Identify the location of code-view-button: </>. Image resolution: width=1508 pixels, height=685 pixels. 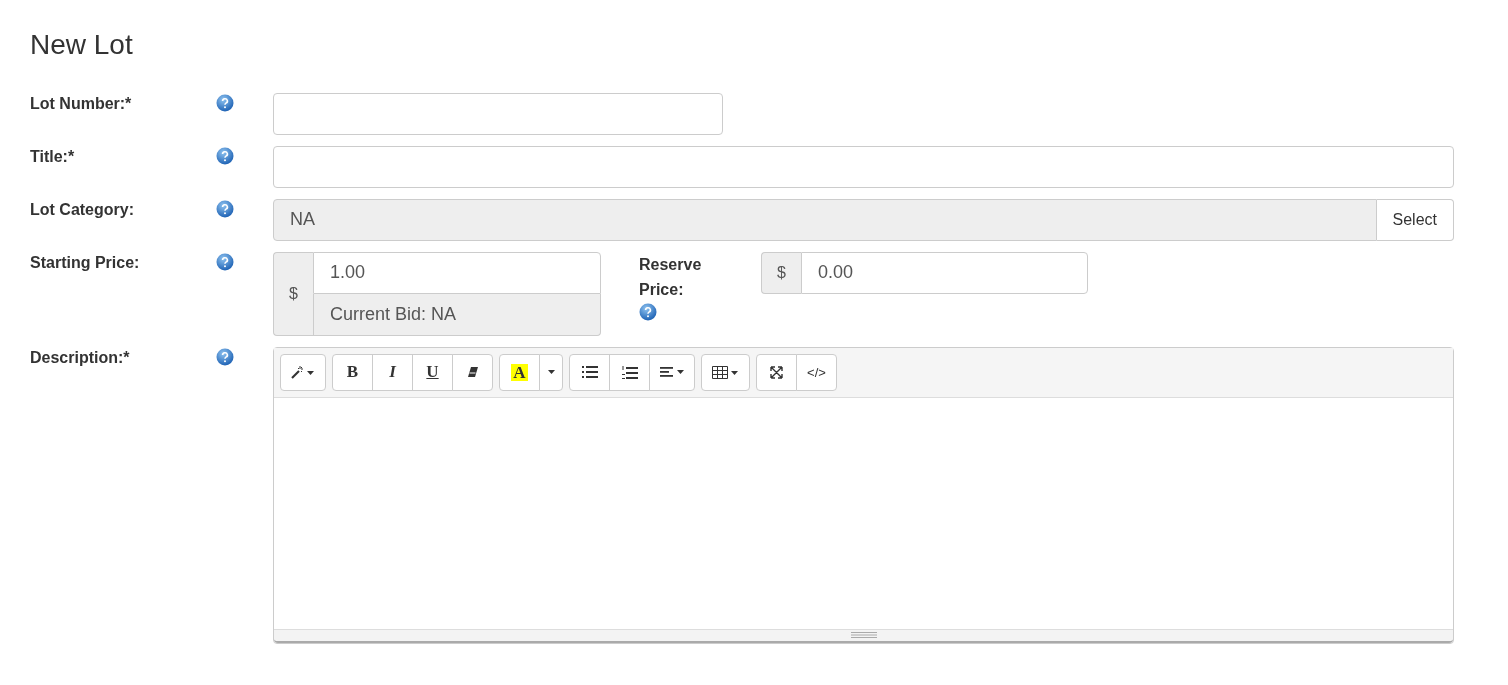
(816, 372).